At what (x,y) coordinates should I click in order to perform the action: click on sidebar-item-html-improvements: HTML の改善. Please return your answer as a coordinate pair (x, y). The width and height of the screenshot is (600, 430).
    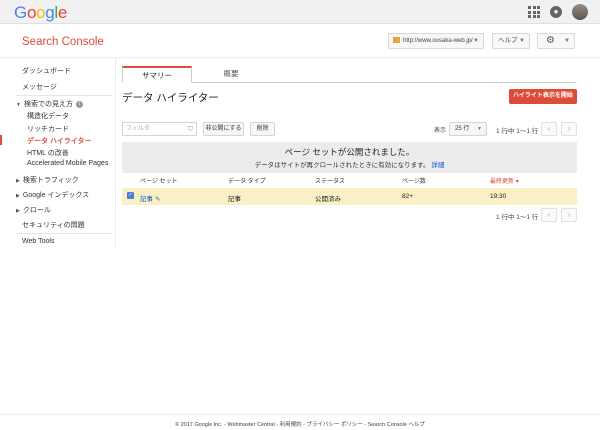
    Looking at the image, I should click on (48, 153).